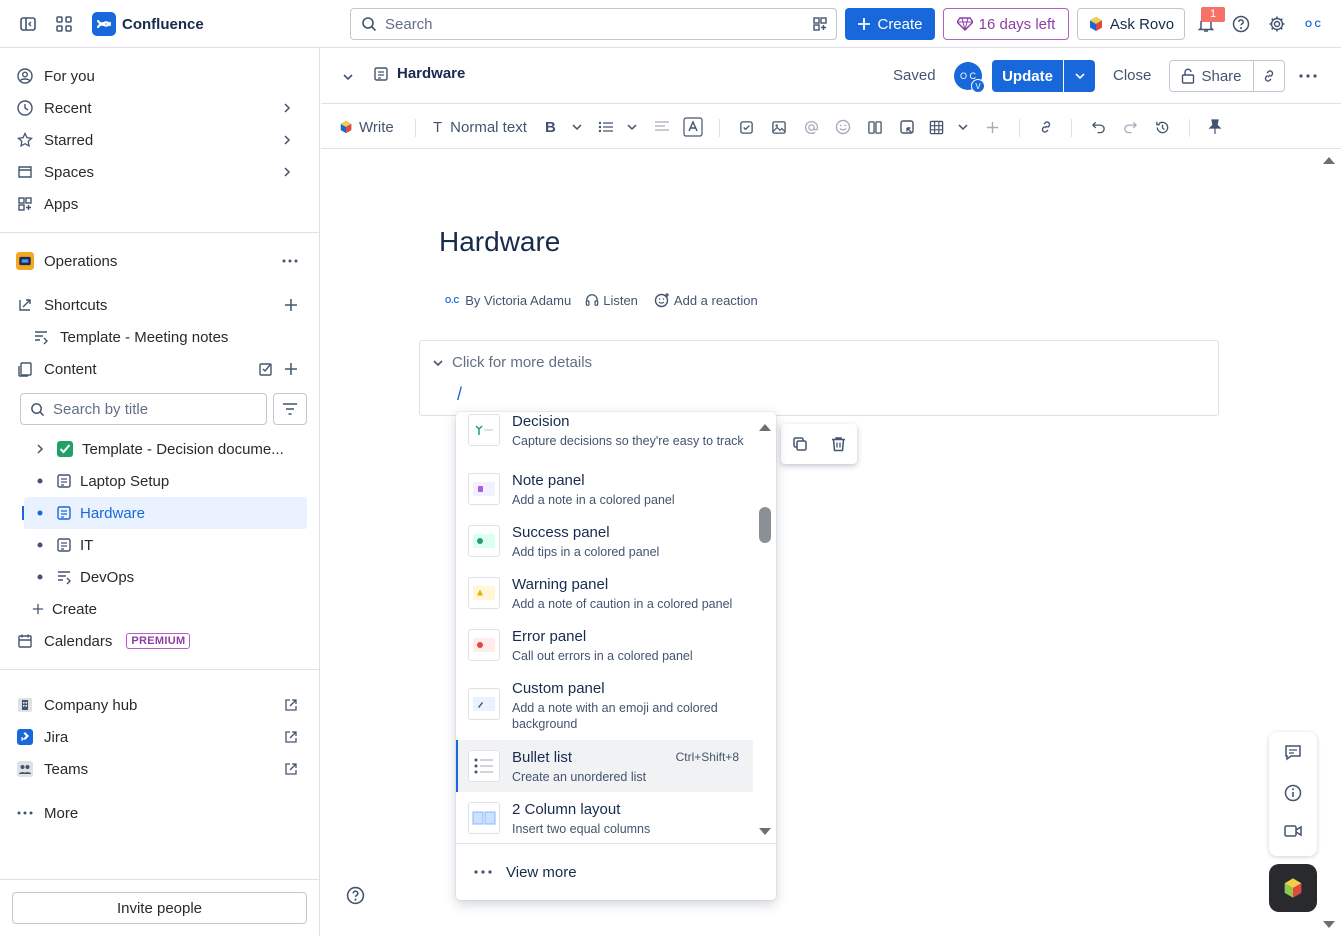 The image size is (1341, 936). What do you see at coordinates (1098, 127) in the screenshot?
I see `undo-icon` at bounding box center [1098, 127].